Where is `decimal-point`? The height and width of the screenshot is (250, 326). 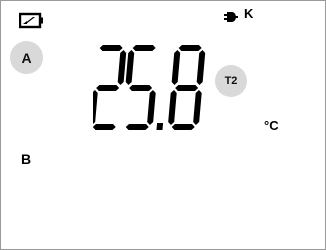 decimal-point is located at coordinates (160, 126).